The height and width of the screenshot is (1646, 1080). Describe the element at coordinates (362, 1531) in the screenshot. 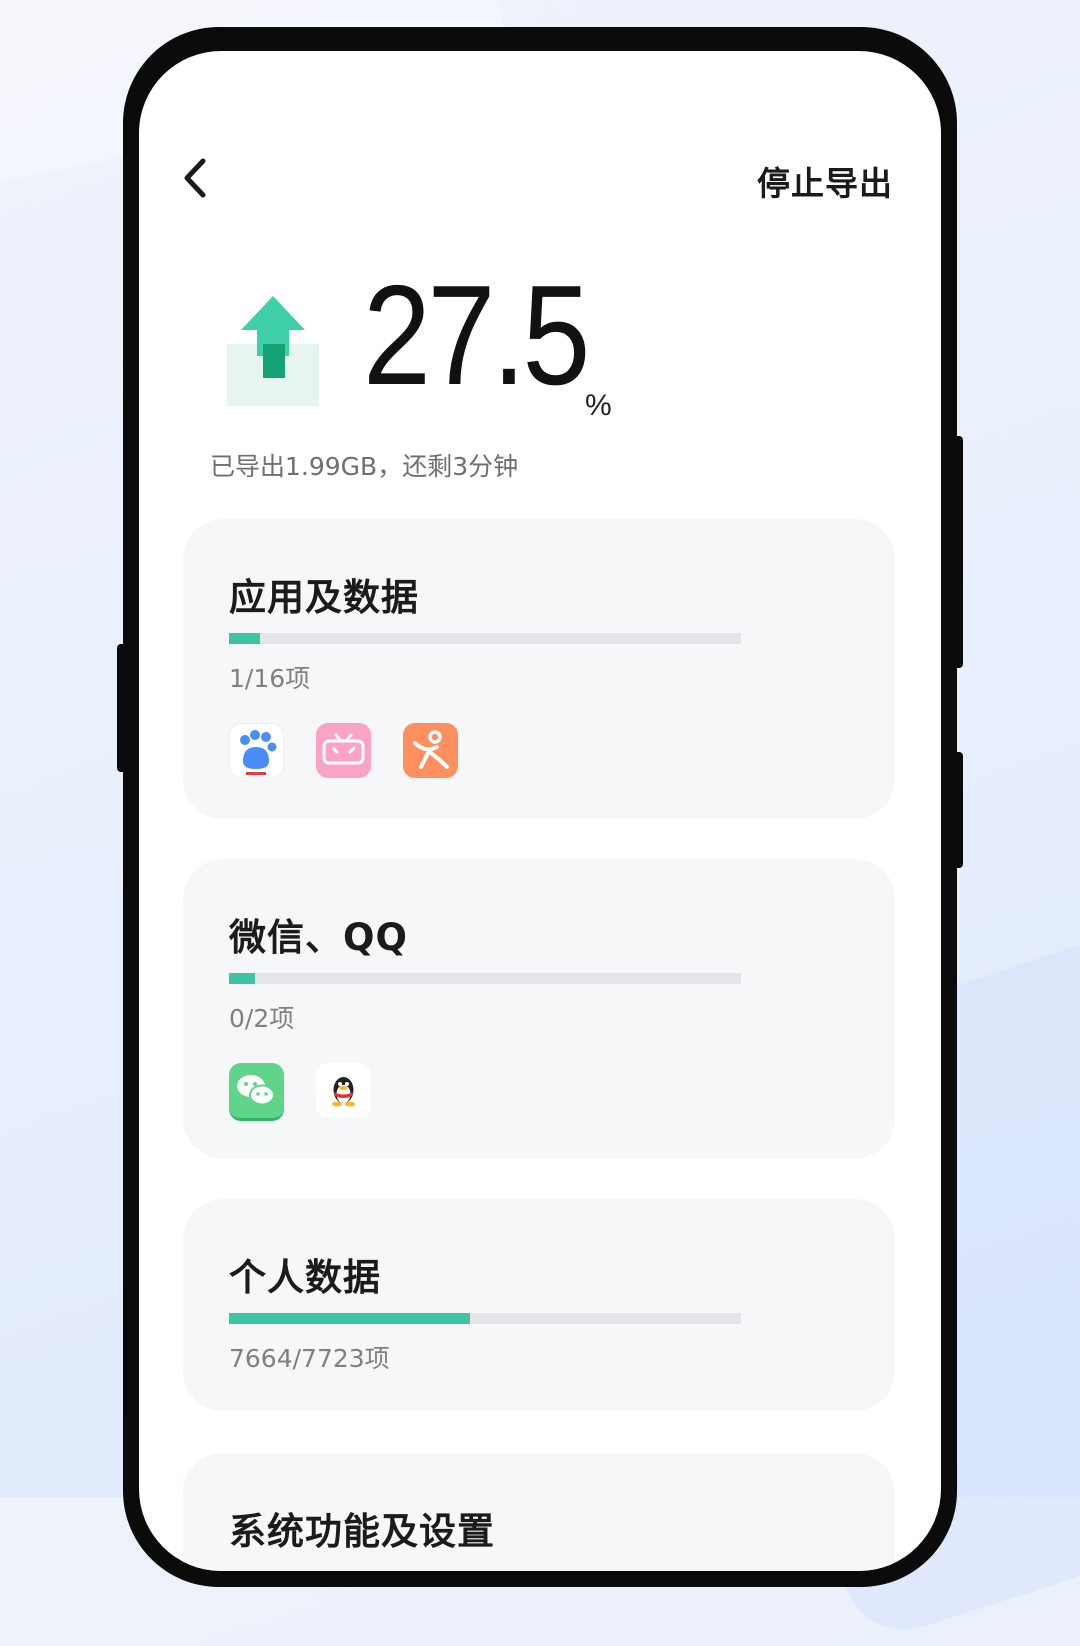

I see `card-title: 系统功能及设置` at that location.